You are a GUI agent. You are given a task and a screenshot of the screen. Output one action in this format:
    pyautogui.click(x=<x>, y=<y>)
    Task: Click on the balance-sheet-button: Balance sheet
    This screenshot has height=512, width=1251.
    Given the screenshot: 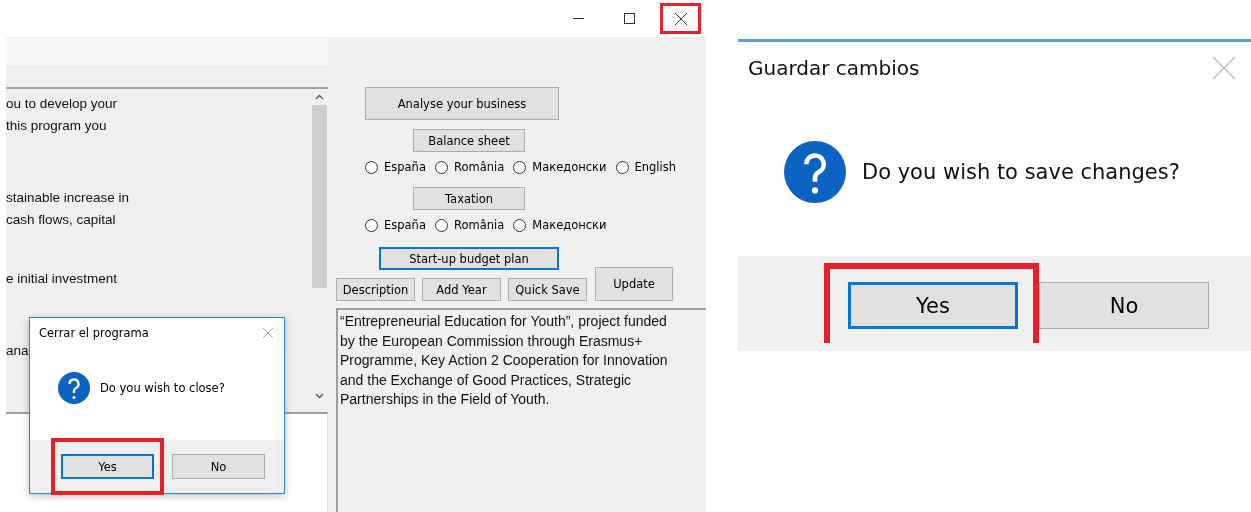 What is the action you would take?
    pyautogui.click(x=469, y=140)
    